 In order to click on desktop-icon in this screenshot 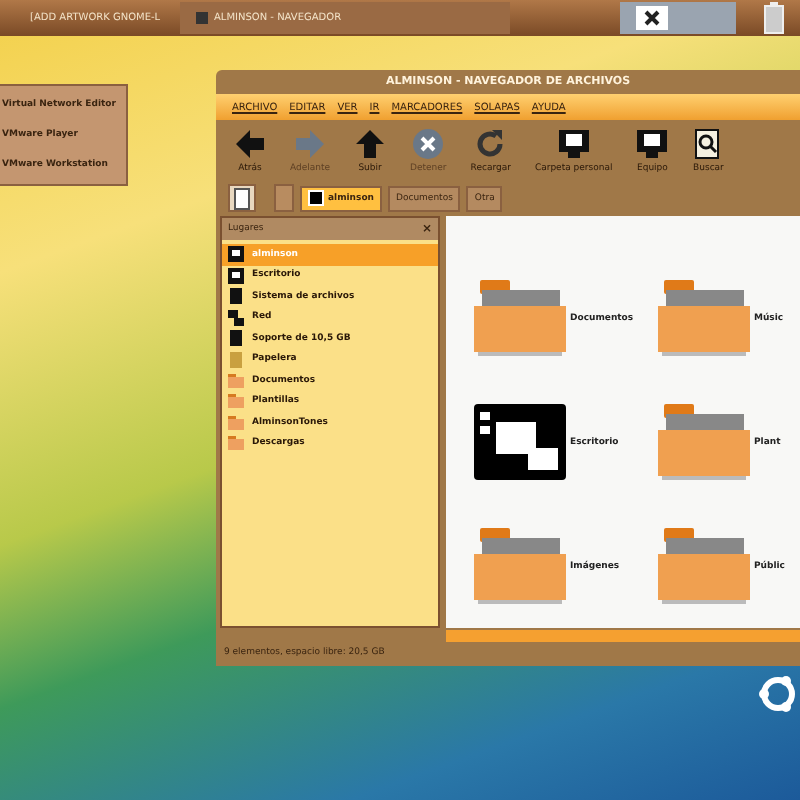, I will do `click(520, 442)`.